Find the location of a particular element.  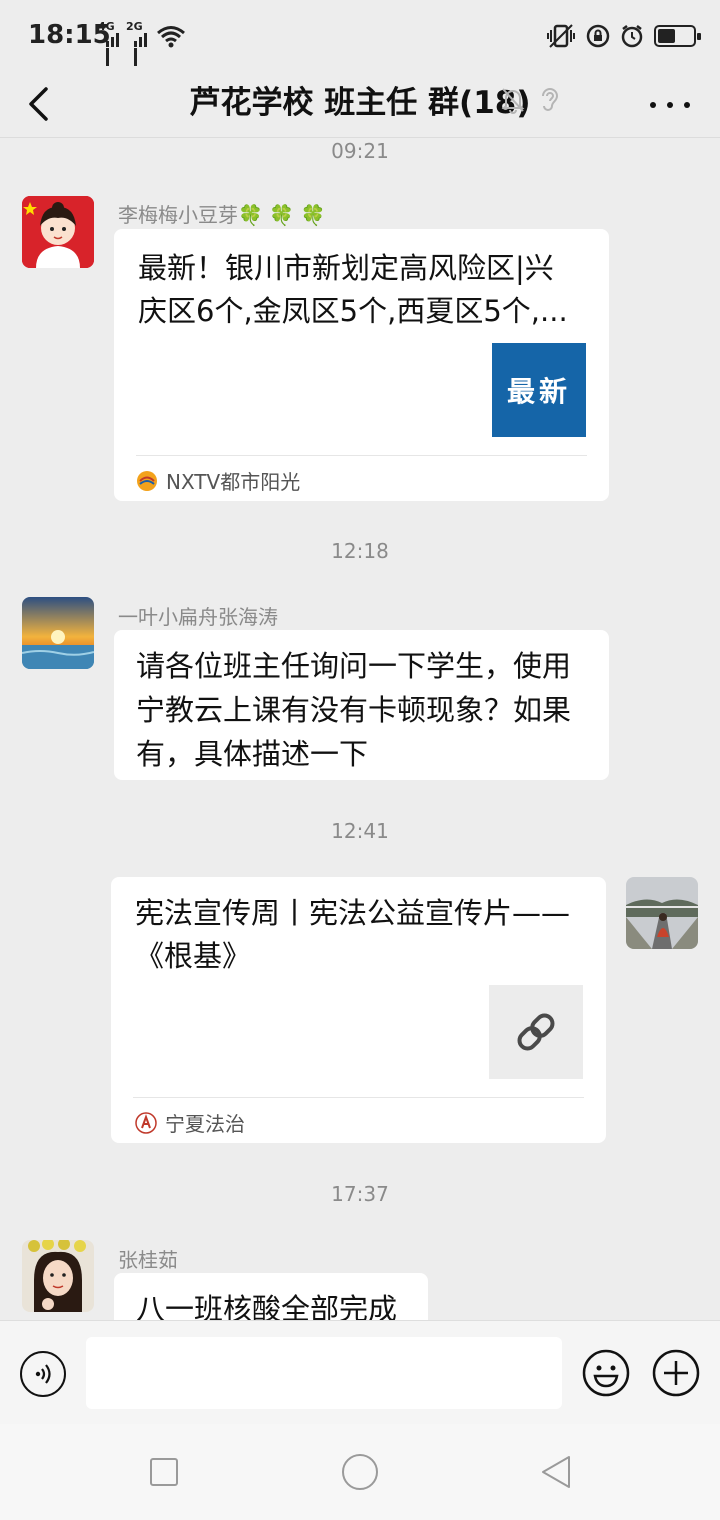

card-source-name: 宁夏法治 is located at coordinates (205, 1124).